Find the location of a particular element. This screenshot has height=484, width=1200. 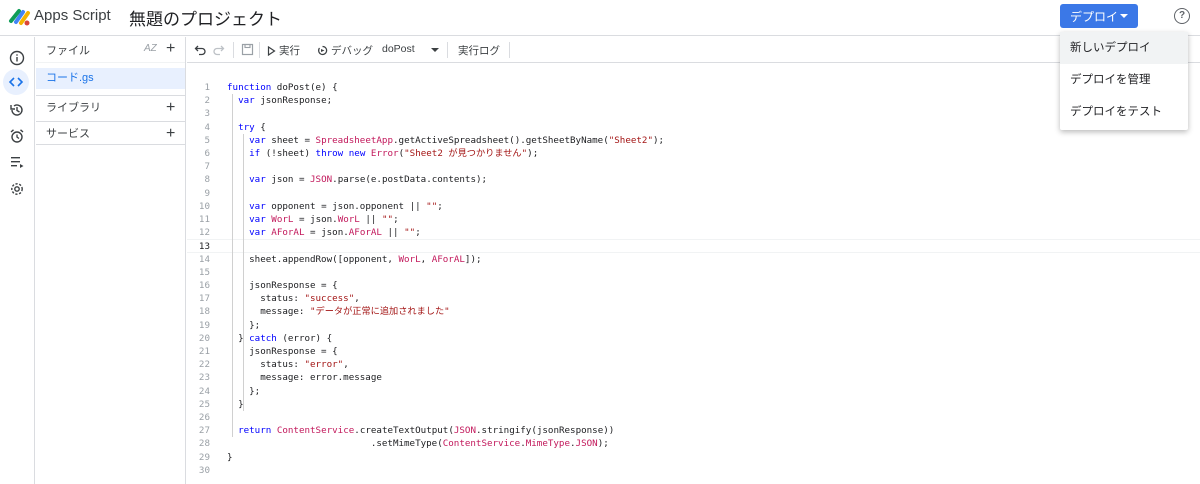

debug-icon is located at coordinates (323, 50).